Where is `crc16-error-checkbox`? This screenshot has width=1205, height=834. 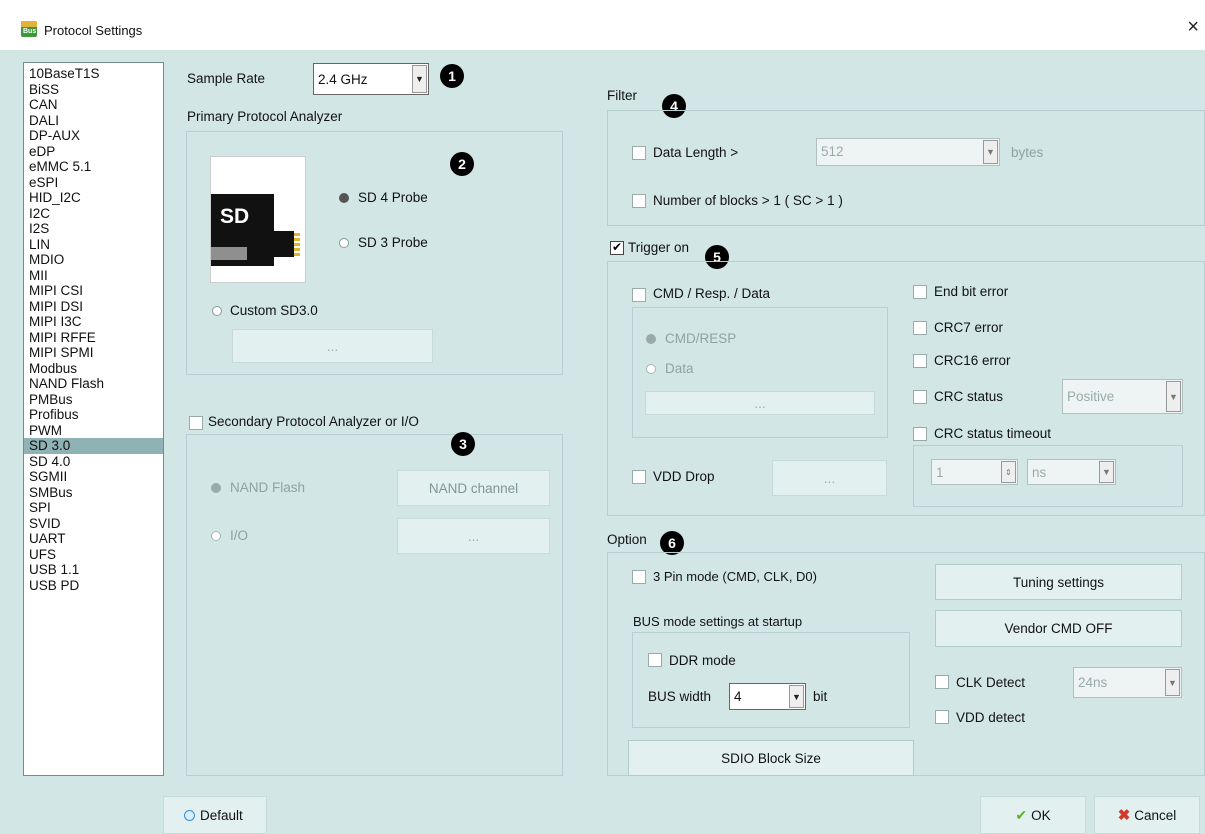 crc16-error-checkbox is located at coordinates (920, 361).